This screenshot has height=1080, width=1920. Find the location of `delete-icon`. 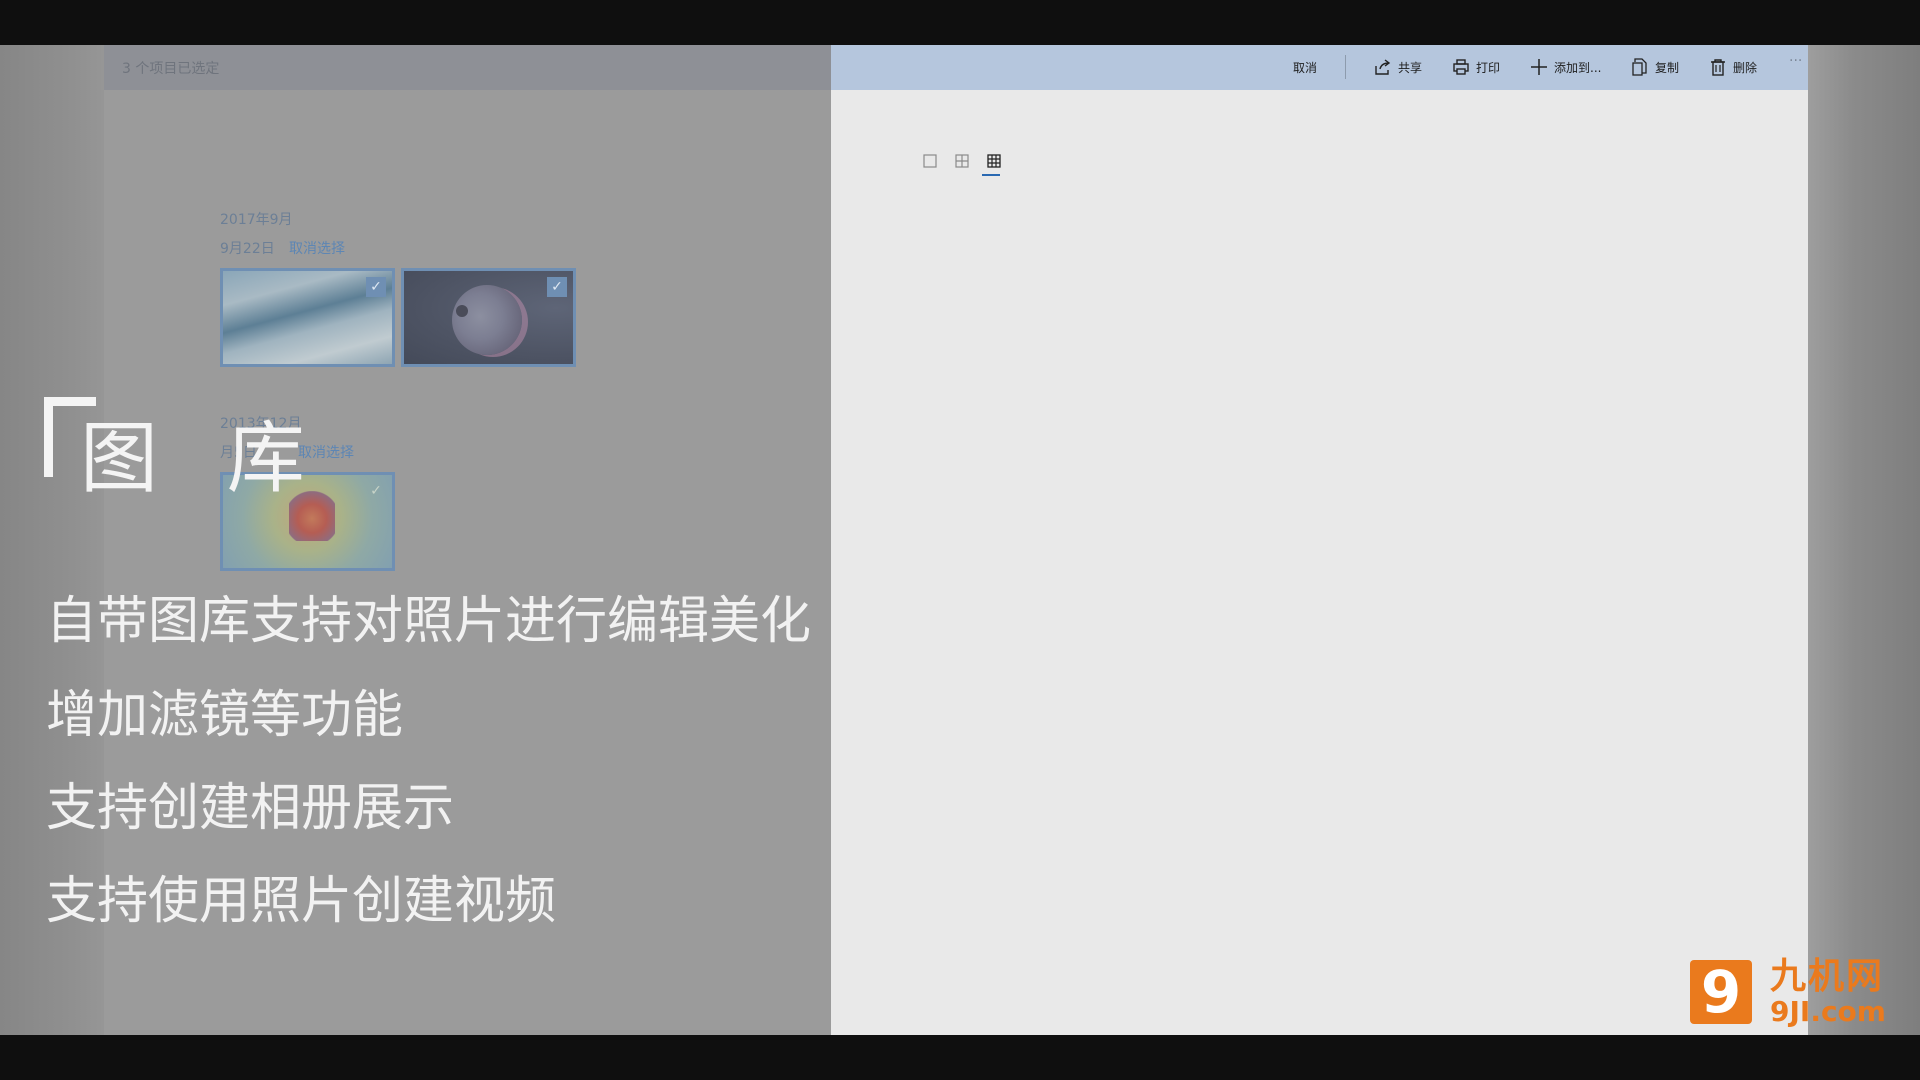

delete-icon is located at coordinates (1718, 67).